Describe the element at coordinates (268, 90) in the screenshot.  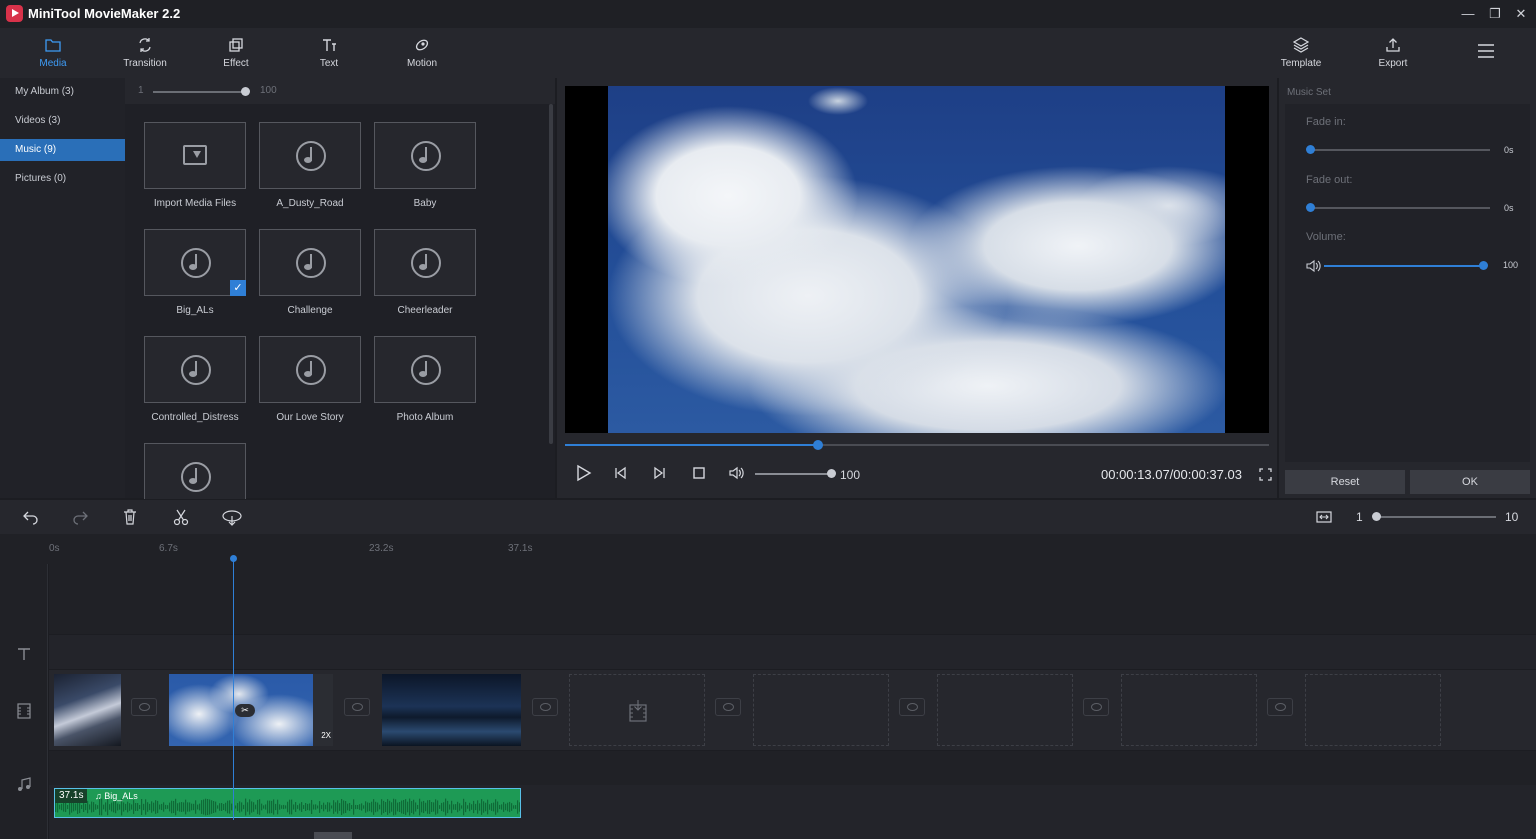
I see `thumb-size-max: 100` at that location.